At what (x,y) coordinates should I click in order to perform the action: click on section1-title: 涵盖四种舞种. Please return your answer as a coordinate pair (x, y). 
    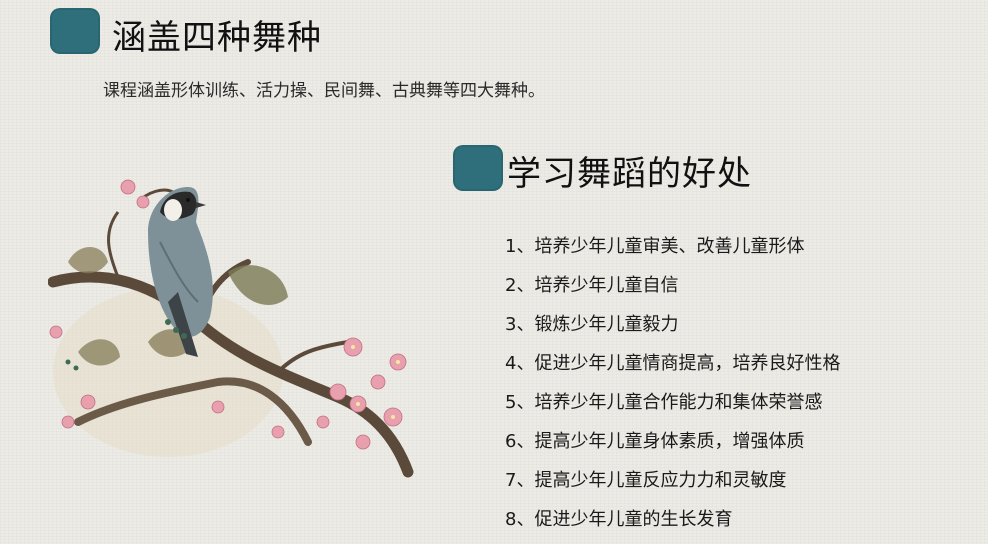
    Looking at the image, I should click on (217, 38).